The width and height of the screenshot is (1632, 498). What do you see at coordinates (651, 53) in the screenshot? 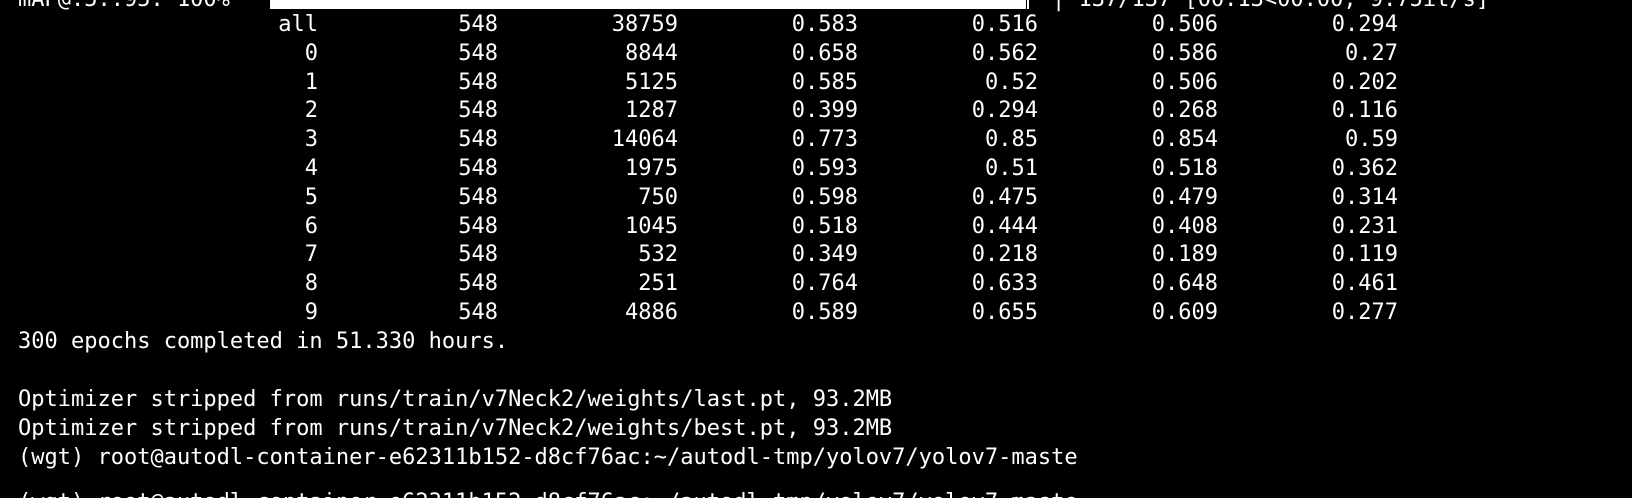
I see `labels-cell: 8844` at bounding box center [651, 53].